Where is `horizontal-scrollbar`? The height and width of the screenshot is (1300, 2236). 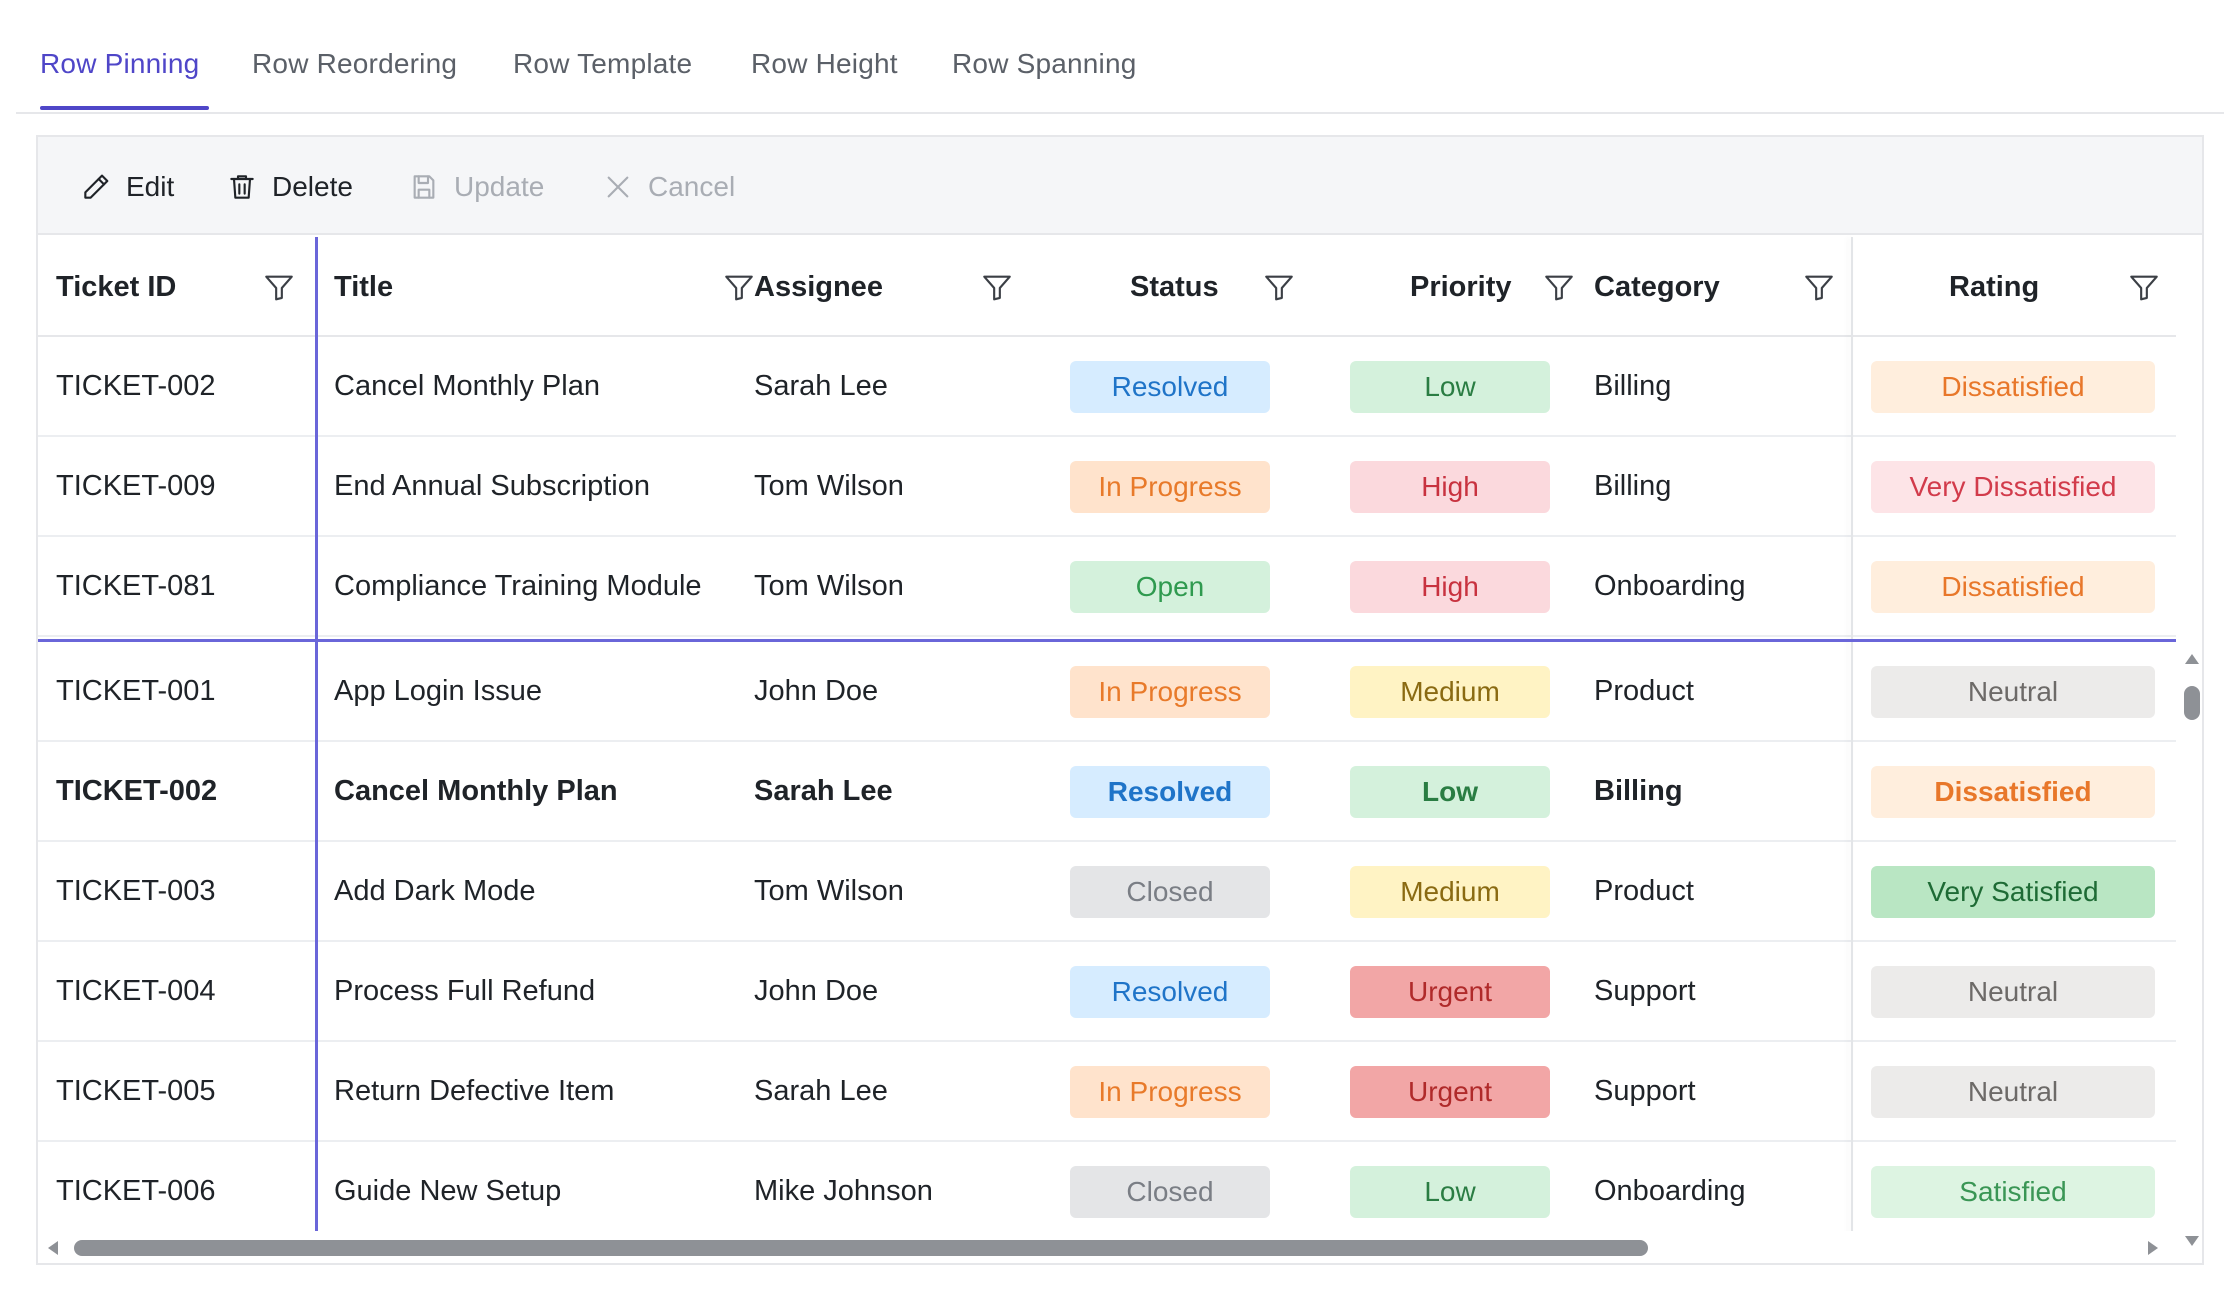 horizontal-scrollbar is located at coordinates (1107, 1247).